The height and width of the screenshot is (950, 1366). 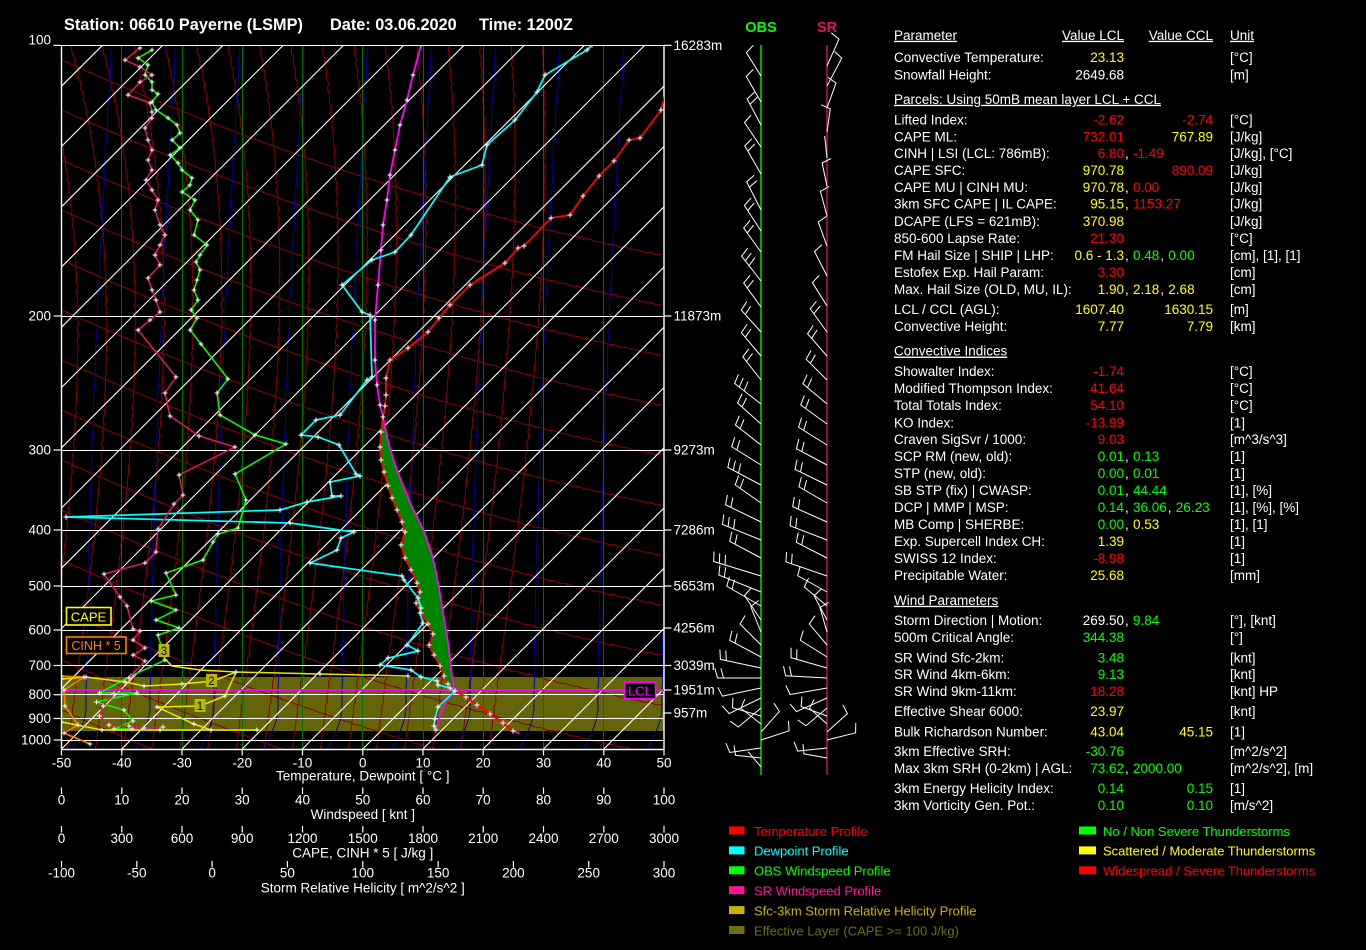 What do you see at coordinates (1111, 326) in the screenshot?
I see `svg-text: 7.77` at bounding box center [1111, 326].